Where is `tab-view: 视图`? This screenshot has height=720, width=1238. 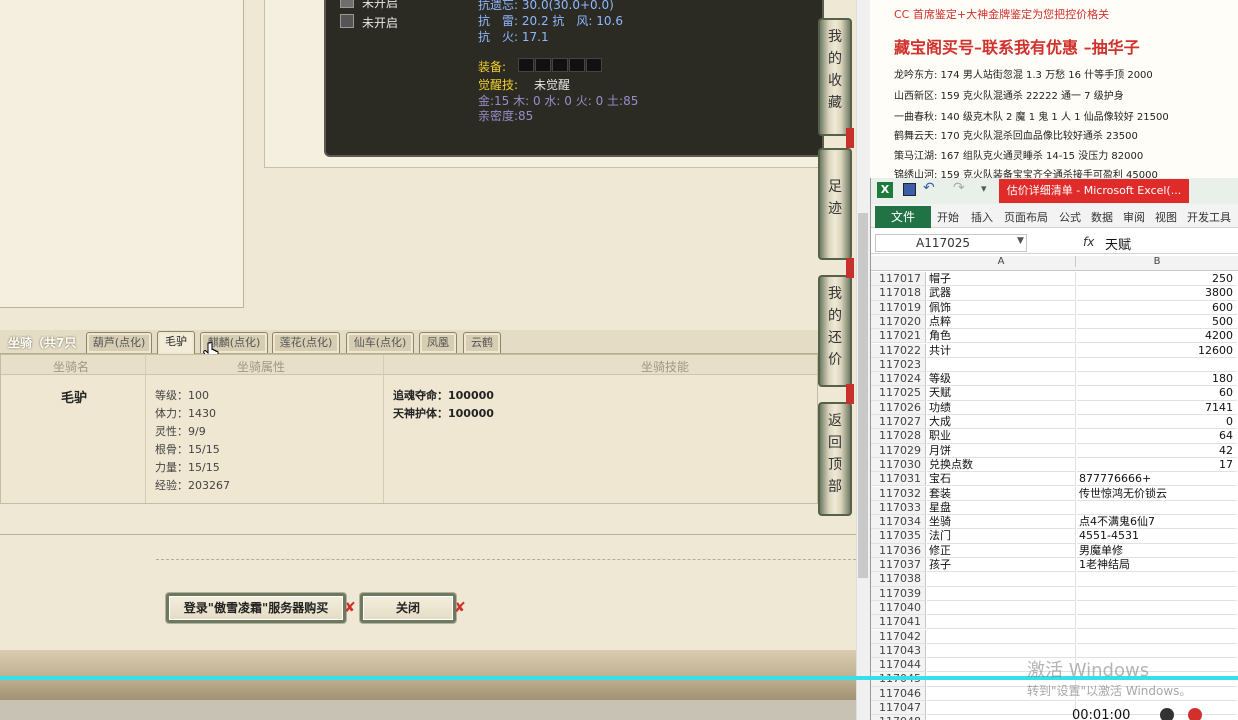
tab-view: 视图 is located at coordinates (1166, 217).